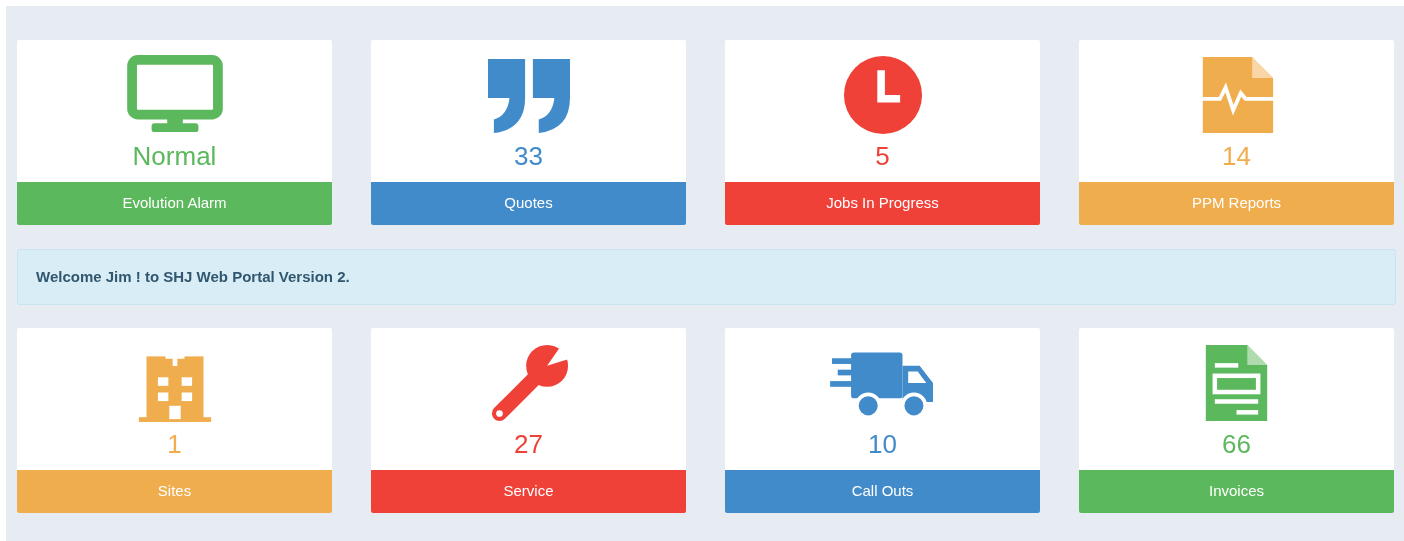 Image resolution: width=1404 pixels, height=541 pixels. I want to click on tile-count: Normal, so click(174, 156).